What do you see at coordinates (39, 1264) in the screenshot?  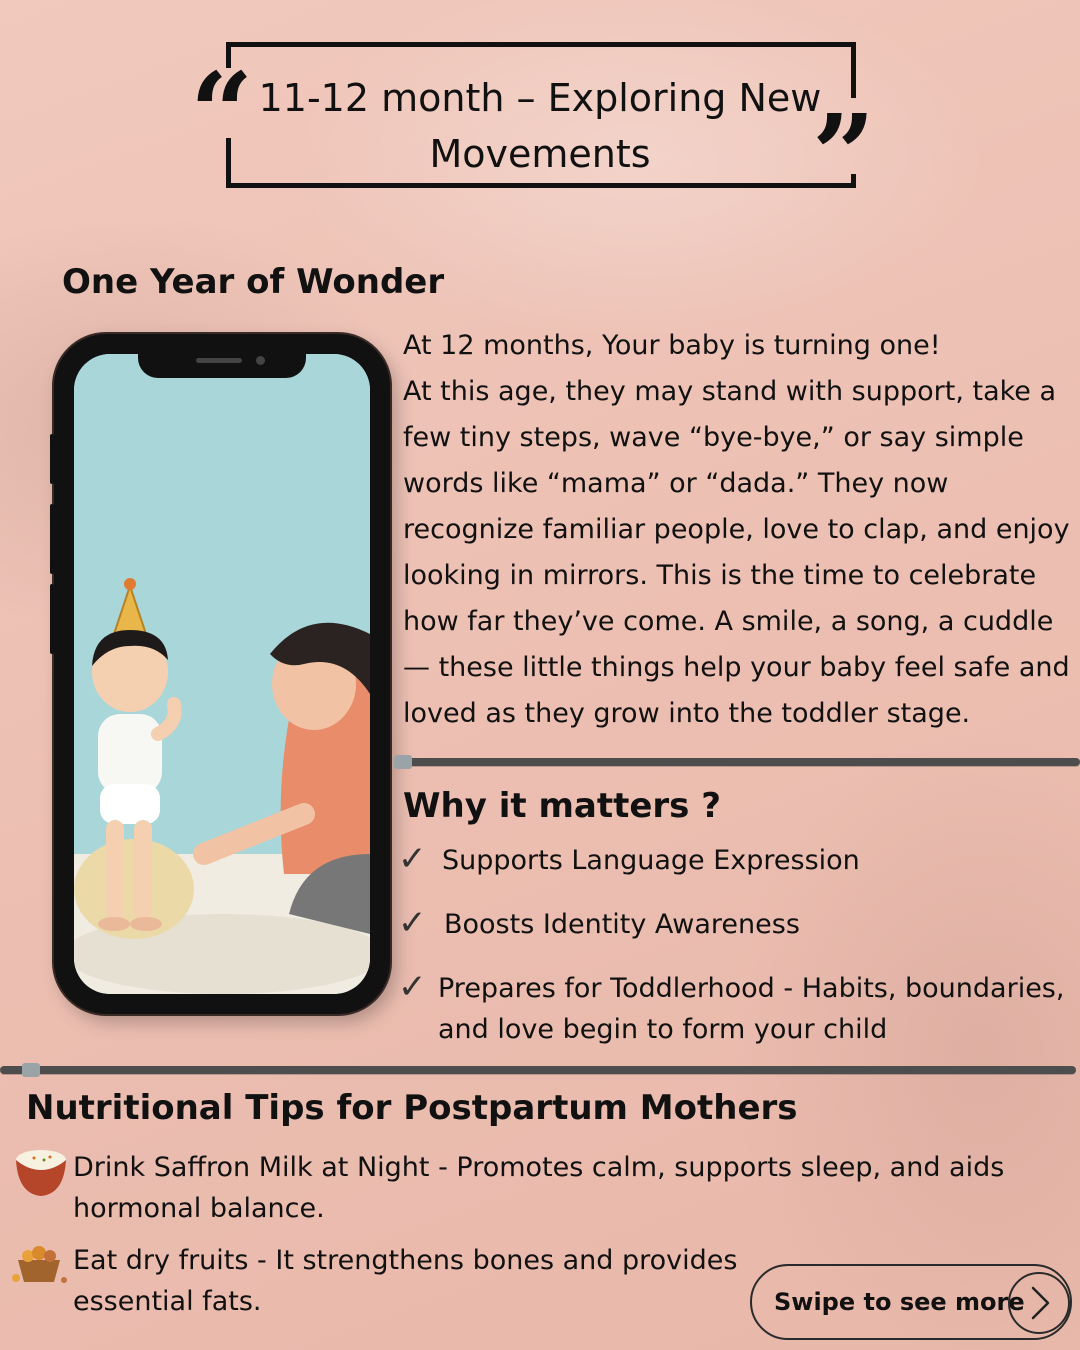 I see `dry-fruits-basket-icon` at bounding box center [39, 1264].